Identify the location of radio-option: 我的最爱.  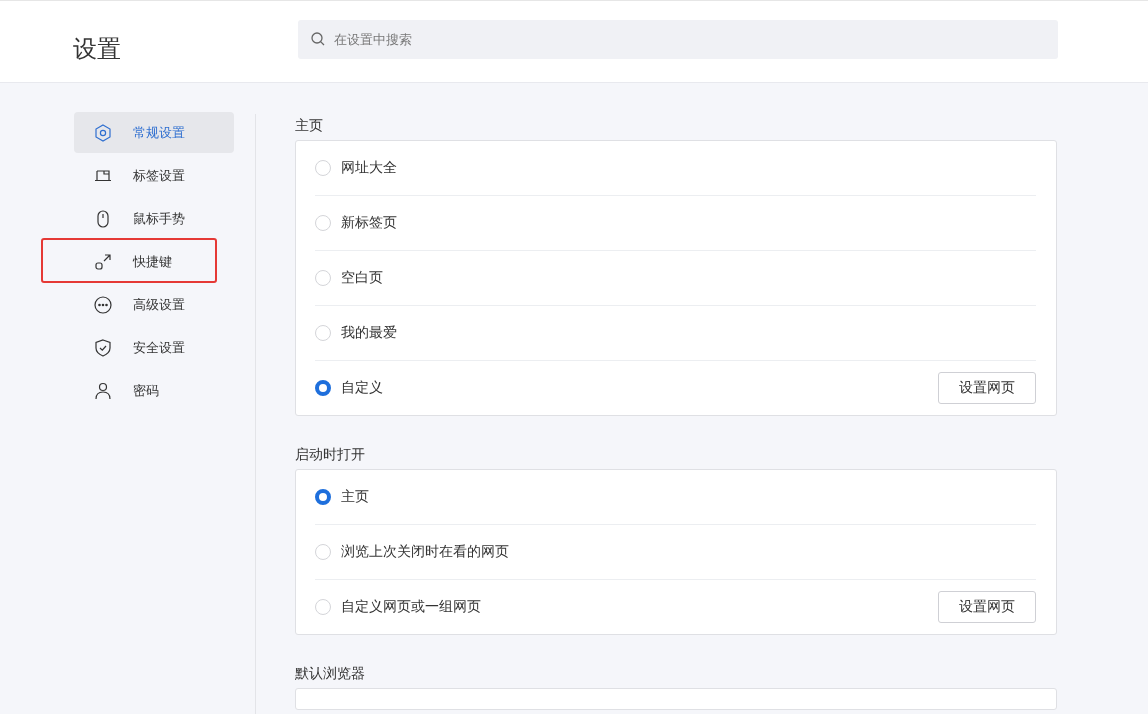
(356, 333).